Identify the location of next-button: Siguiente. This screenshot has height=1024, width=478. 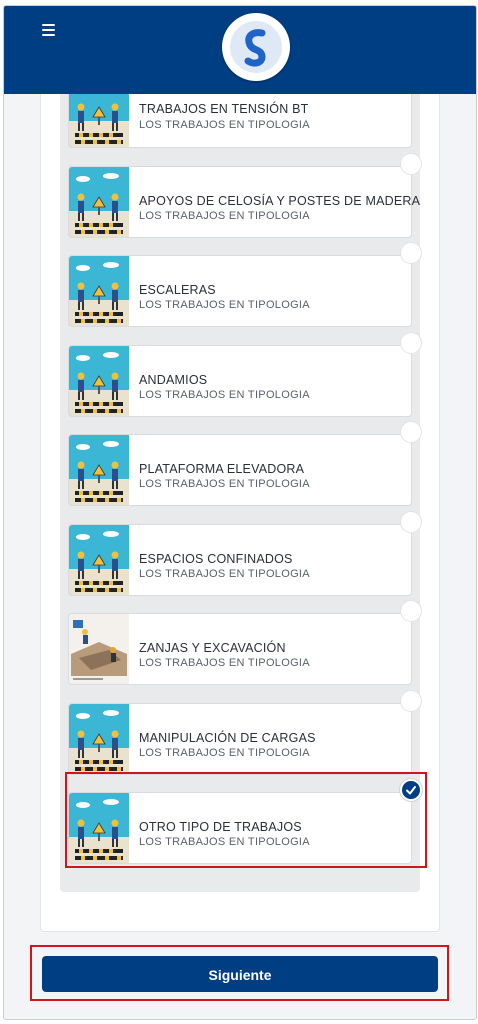
(240, 974).